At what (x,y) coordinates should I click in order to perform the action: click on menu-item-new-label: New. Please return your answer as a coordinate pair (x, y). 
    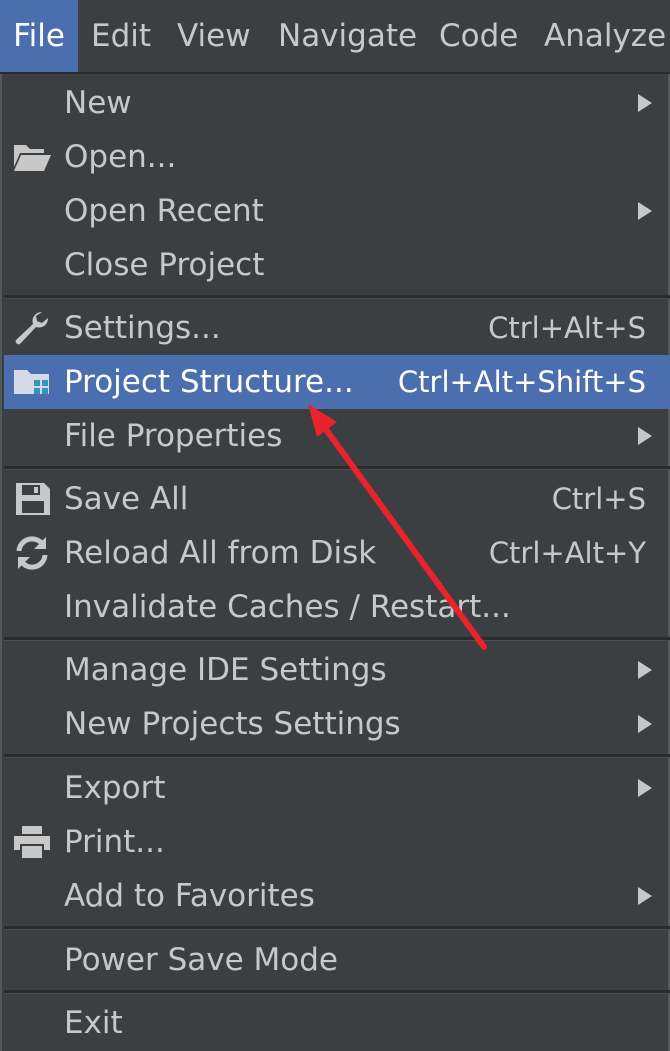
    Looking at the image, I should click on (98, 103).